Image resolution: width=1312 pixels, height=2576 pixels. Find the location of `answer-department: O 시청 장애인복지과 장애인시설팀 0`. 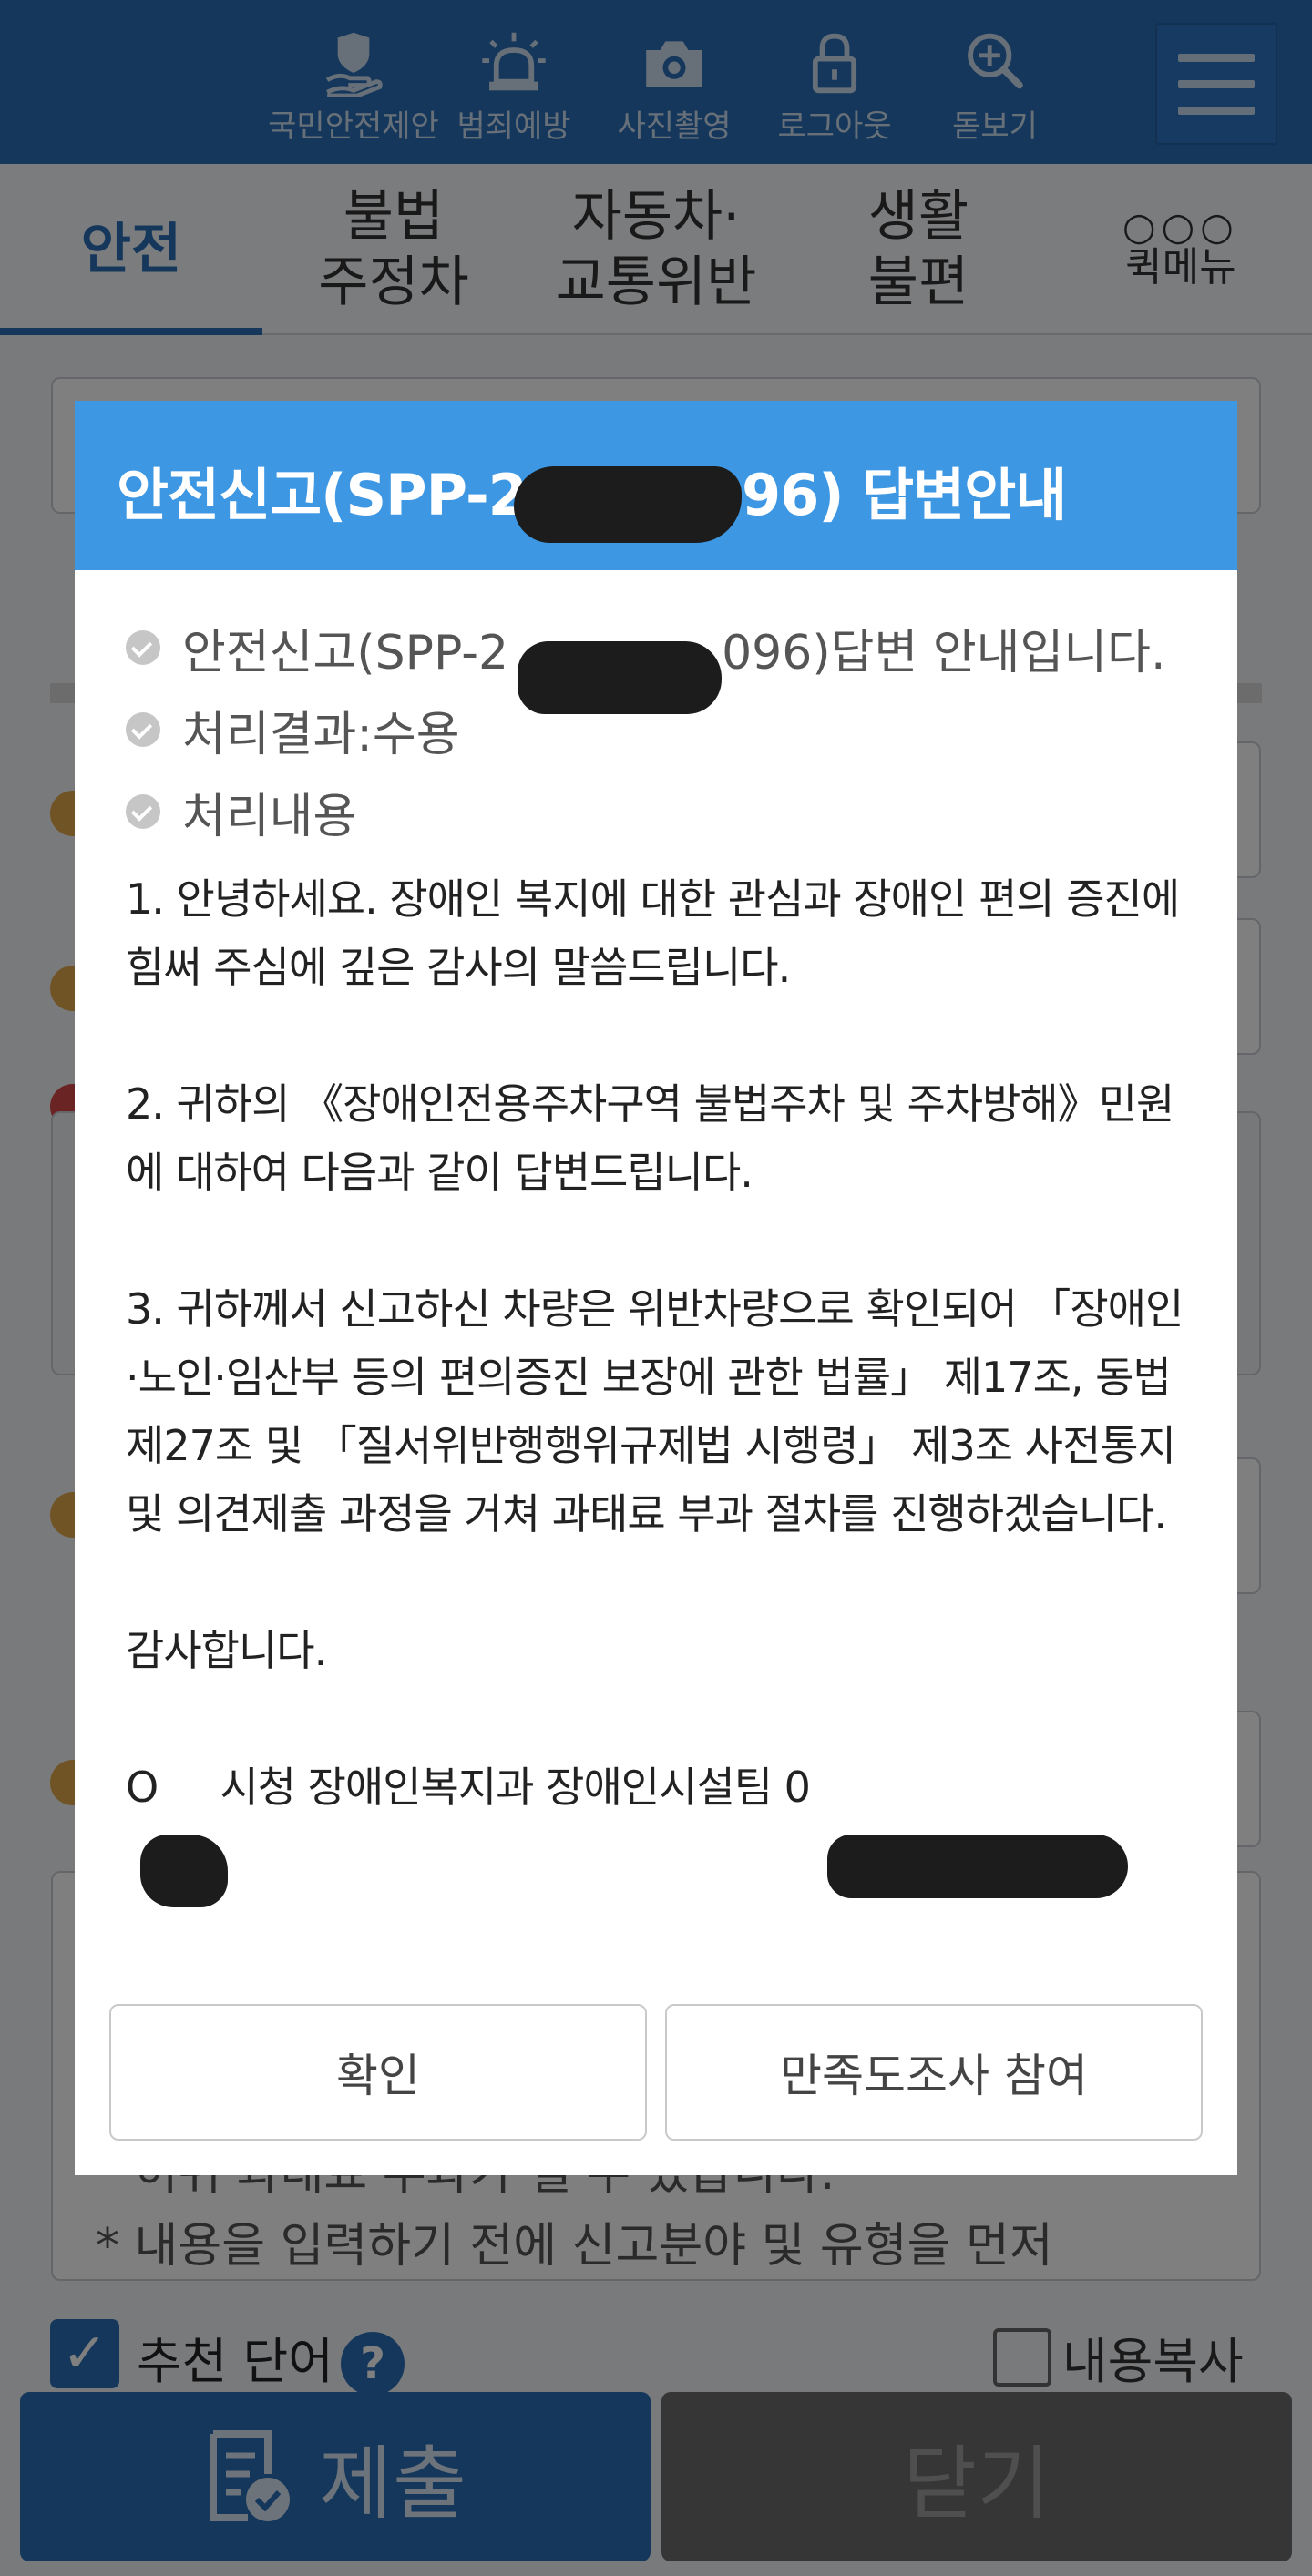

answer-department: O 시청 장애인복지과 장애인시설팀 0 is located at coordinates (468, 1787).